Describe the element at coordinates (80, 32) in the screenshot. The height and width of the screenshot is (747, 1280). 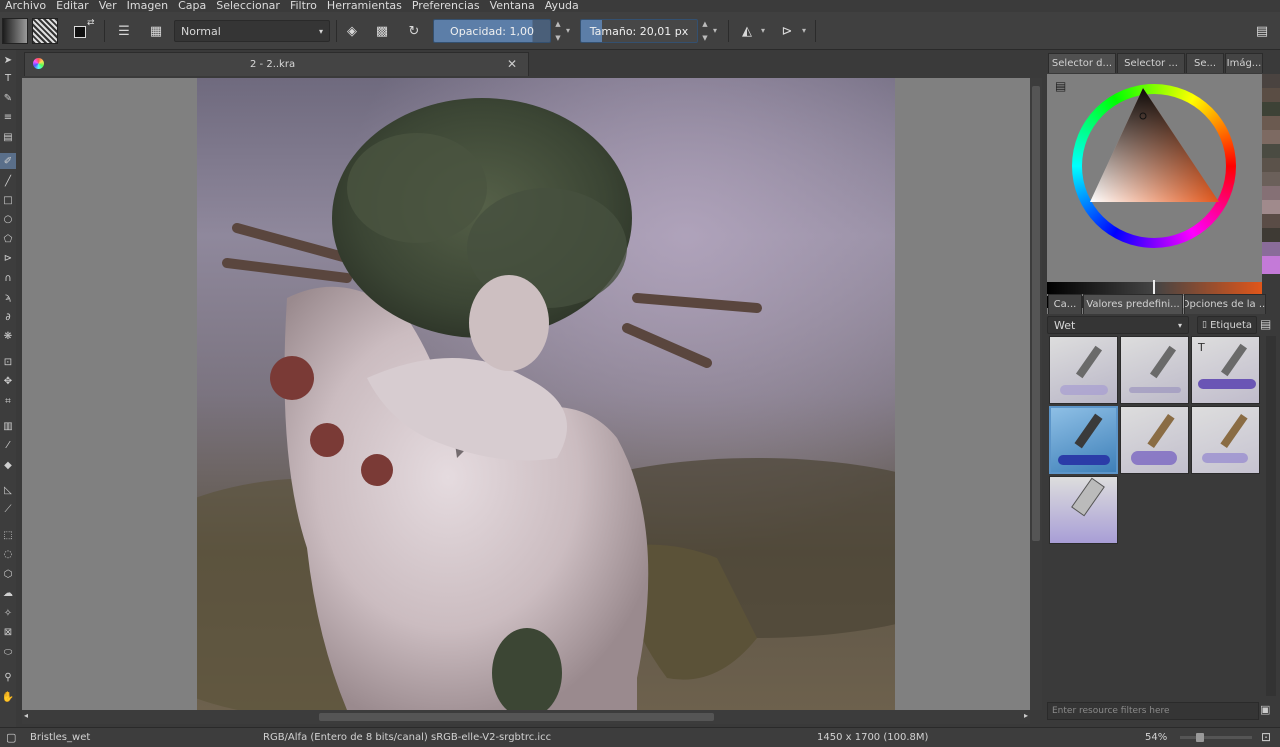
I see `foreground-color` at that location.